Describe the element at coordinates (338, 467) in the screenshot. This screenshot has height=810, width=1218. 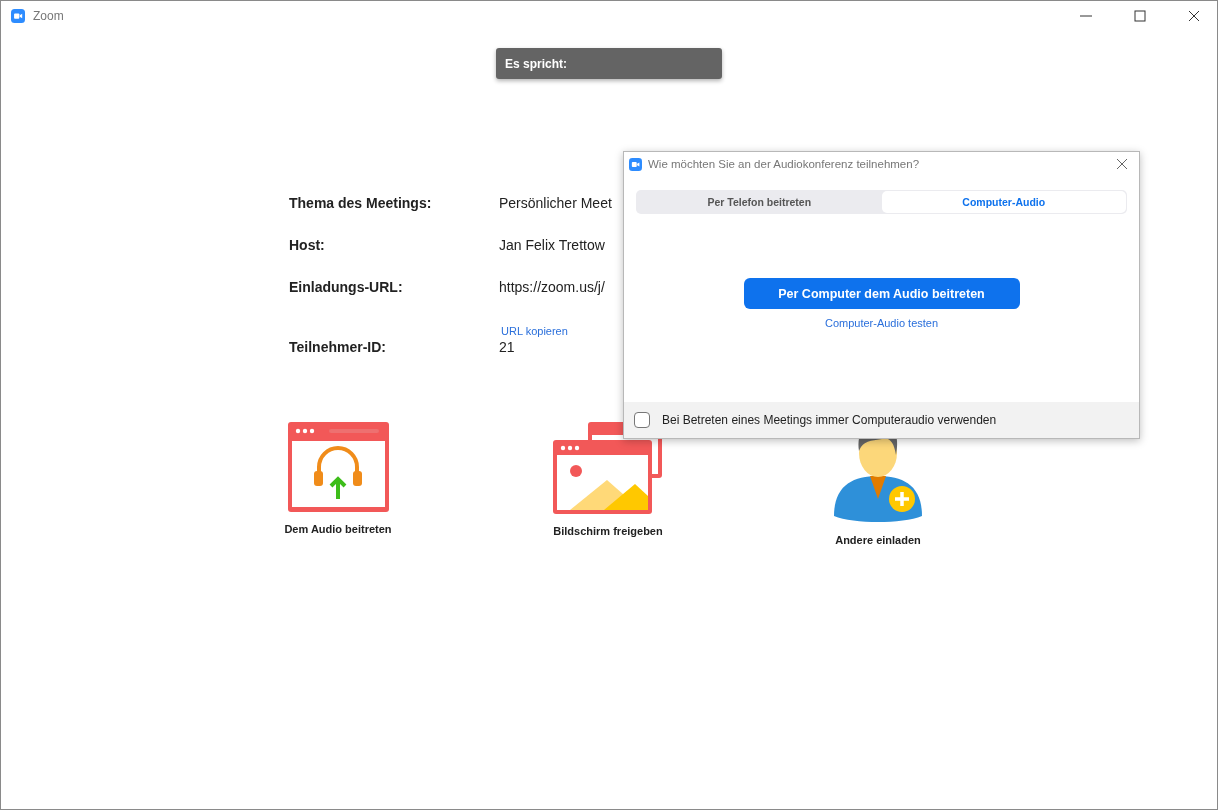
I see `headphones-window-icon` at that location.